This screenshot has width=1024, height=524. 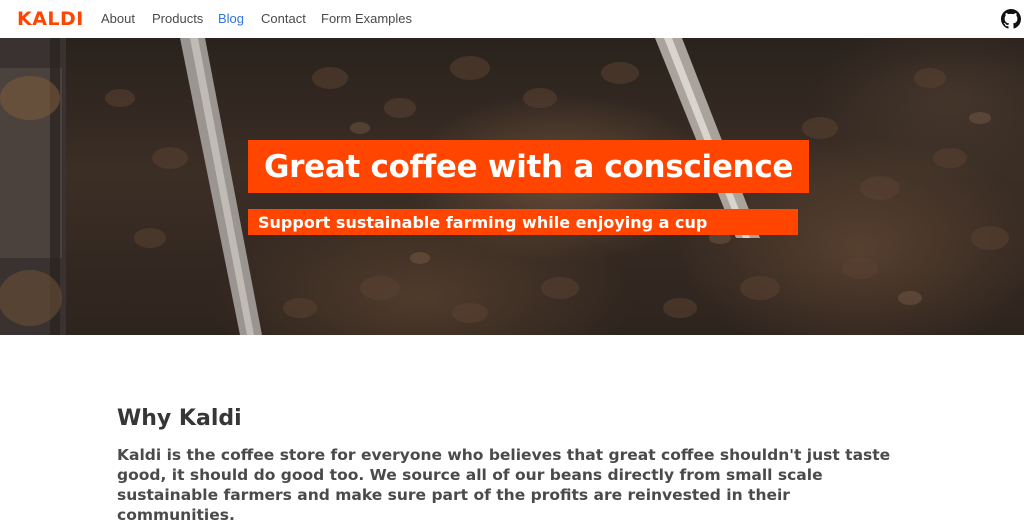 I want to click on brand-logo: KALDI, so click(x=50, y=19).